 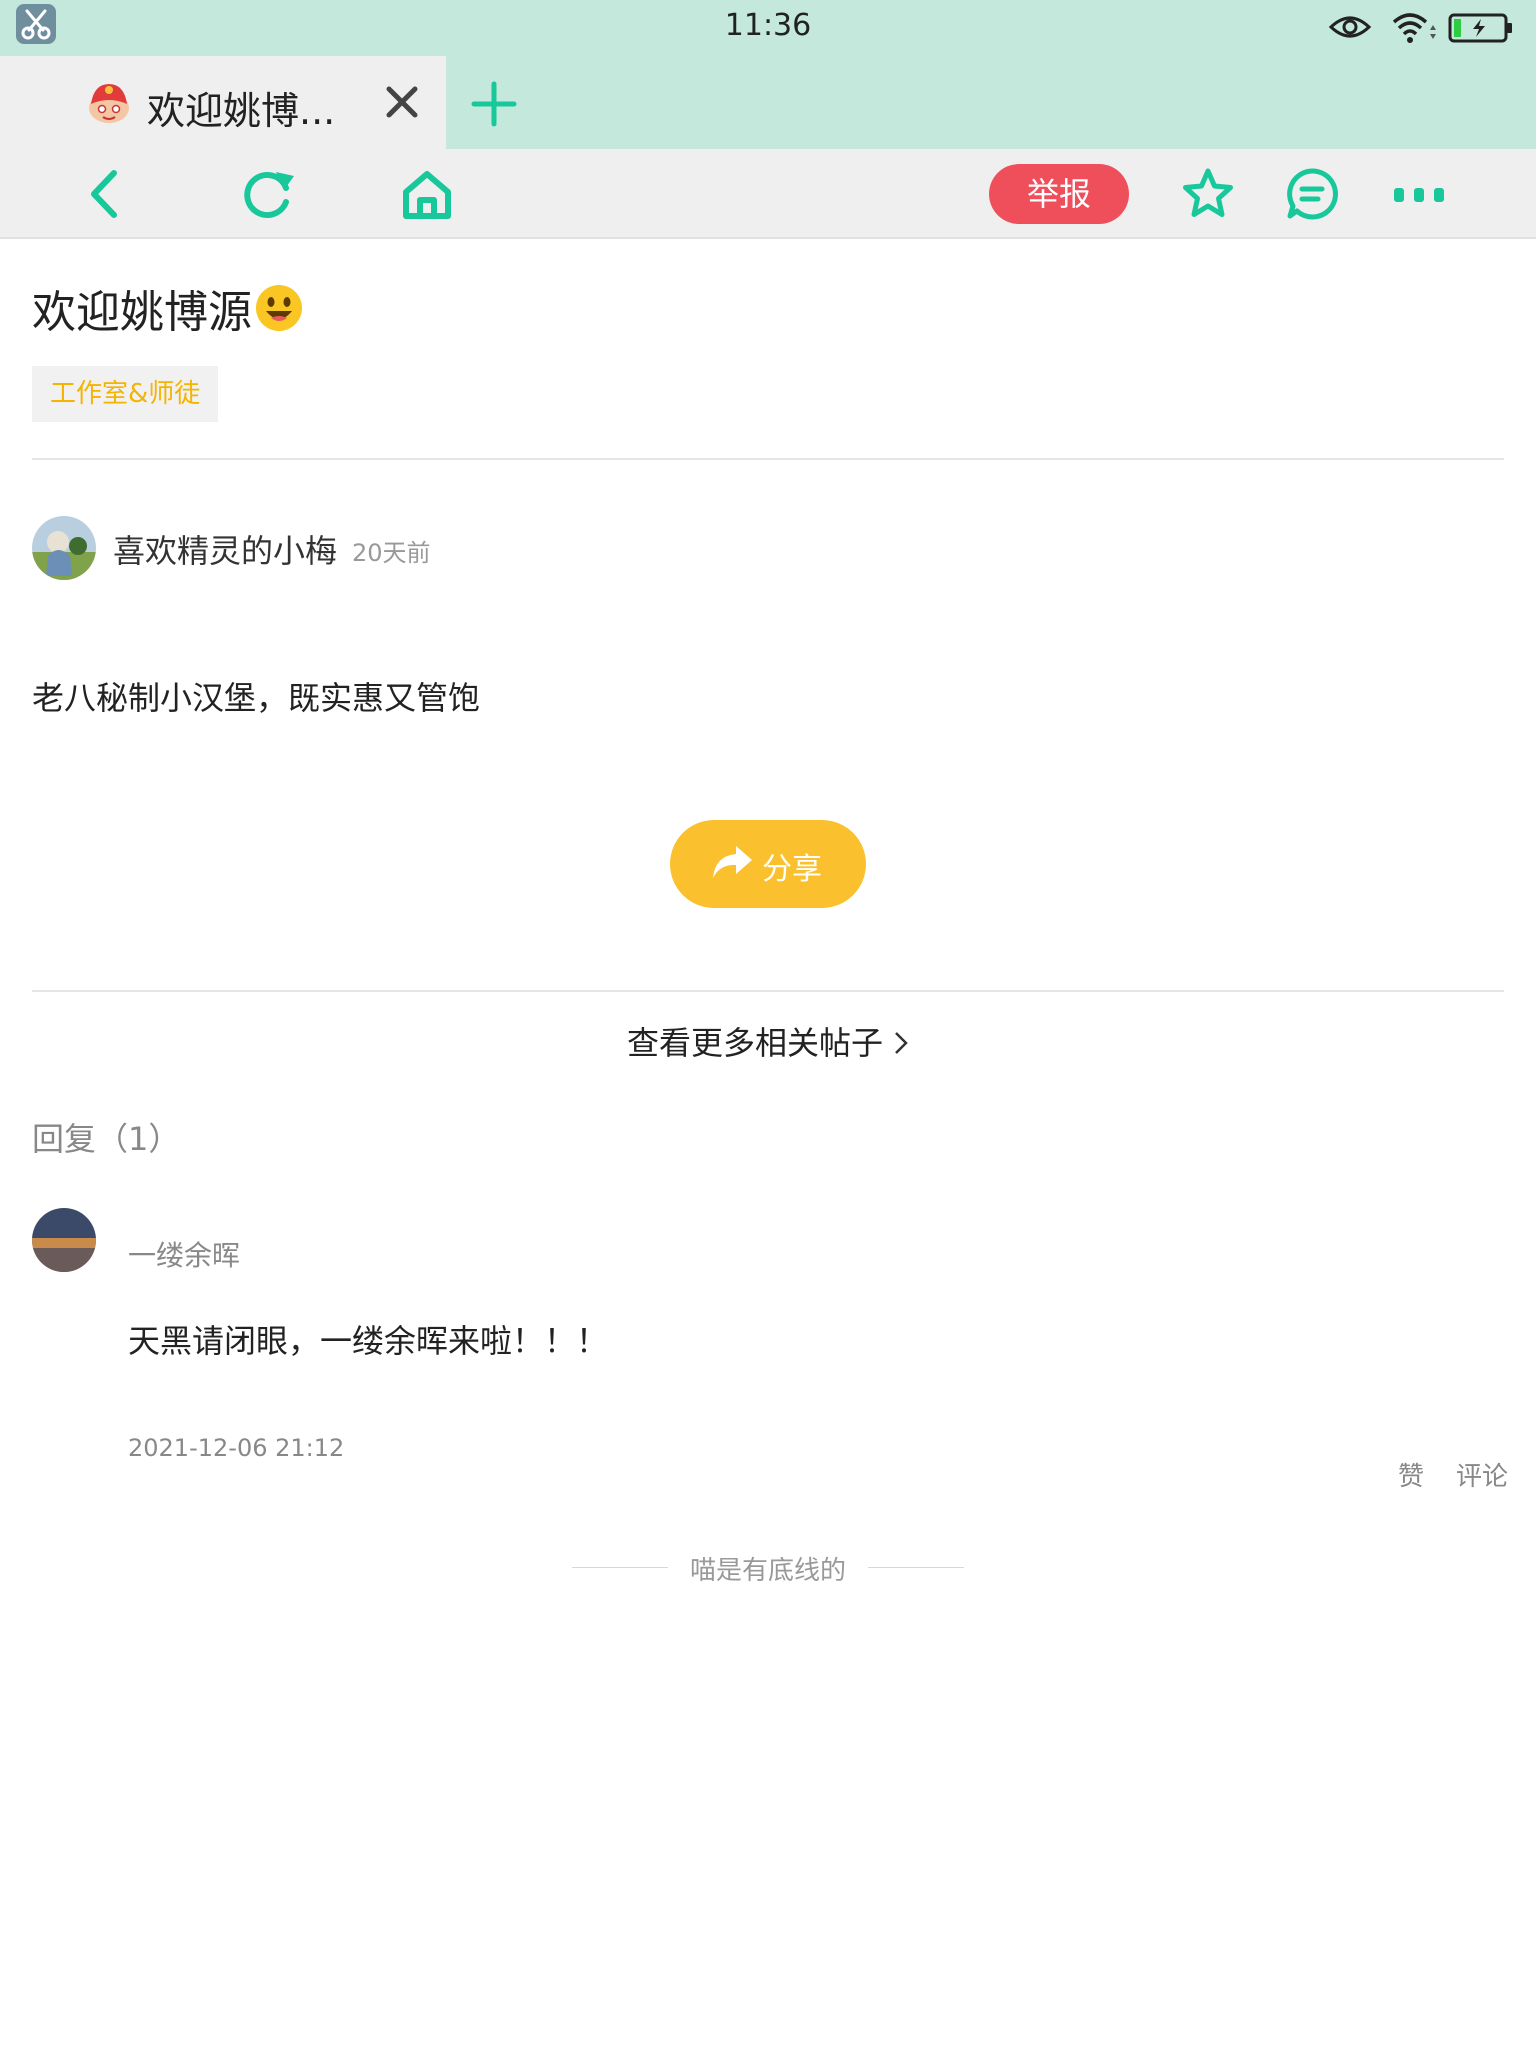 I want to click on share-label: 分享, so click(x=792, y=869).